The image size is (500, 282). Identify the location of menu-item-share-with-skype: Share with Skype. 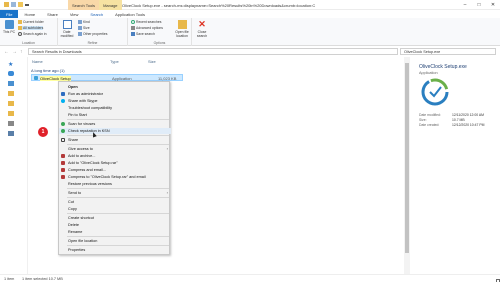
(115, 101).